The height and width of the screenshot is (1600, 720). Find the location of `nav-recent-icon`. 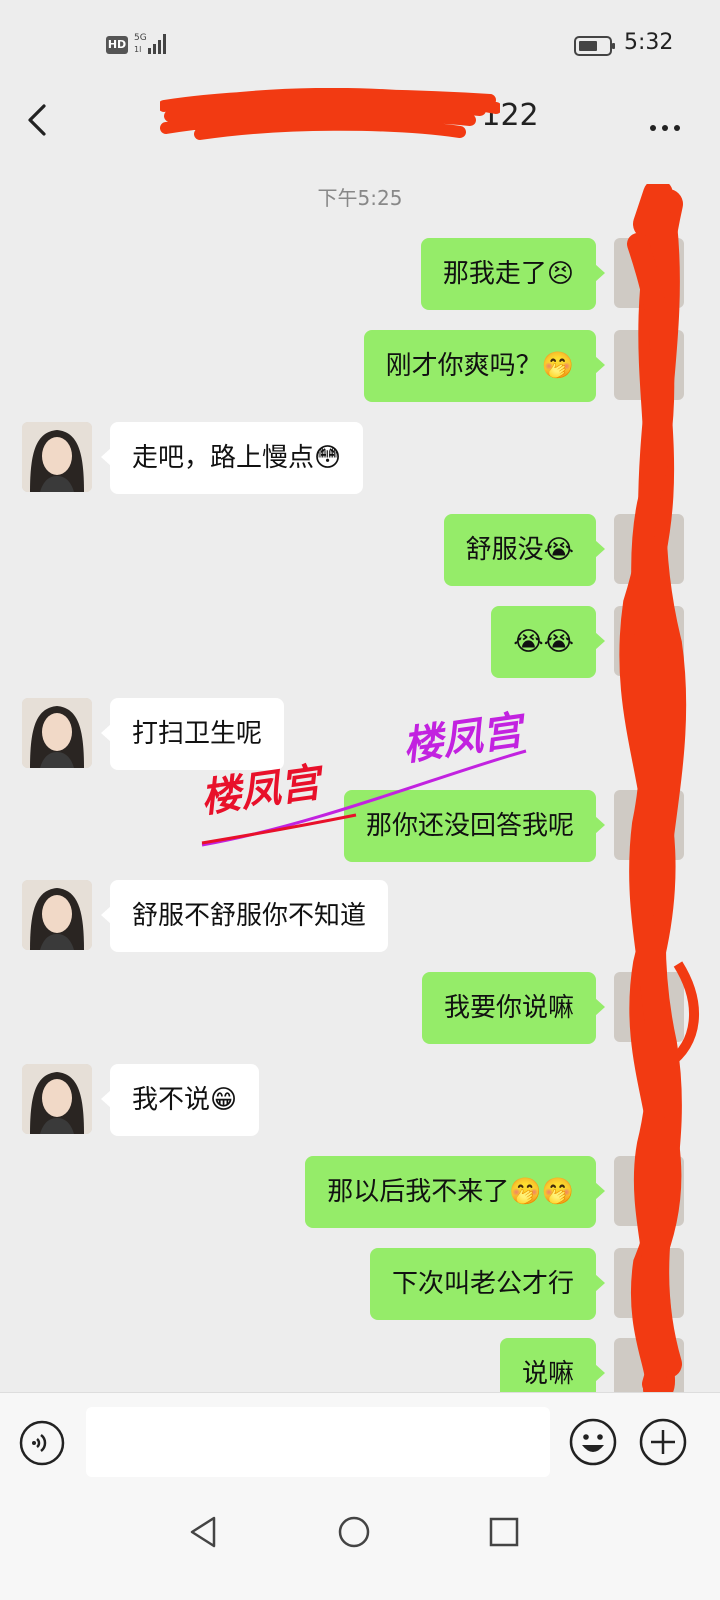

nav-recent-icon is located at coordinates (504, 1532).